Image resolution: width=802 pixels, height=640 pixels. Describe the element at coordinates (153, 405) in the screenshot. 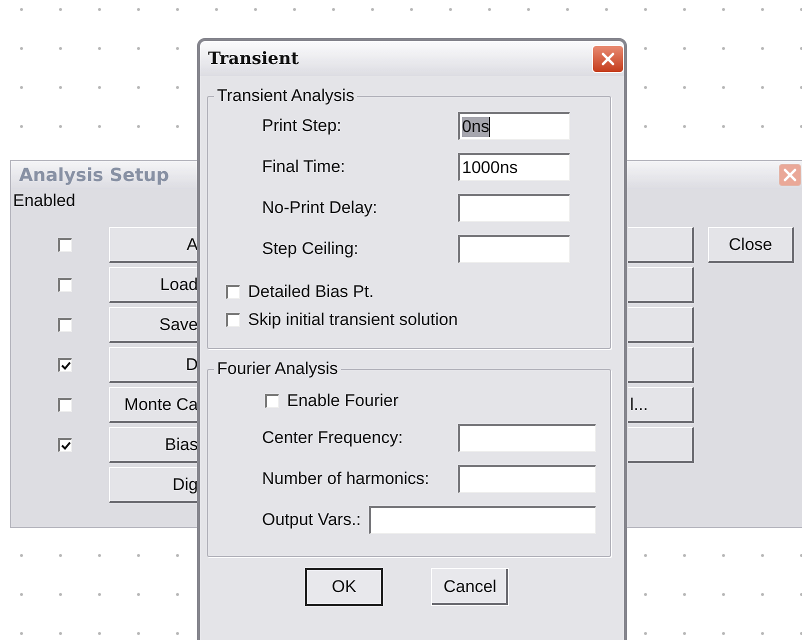

I see `analysis-button: Monte Ca` at that location.